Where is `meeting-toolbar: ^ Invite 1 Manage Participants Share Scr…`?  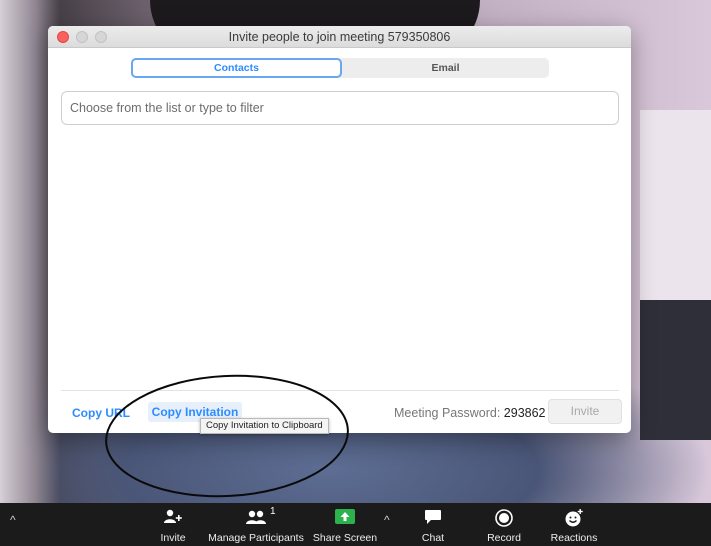 meeting-toolbar: ^ Invite 1 Manage Participants Share Scr… is located at coordinates (355, 524).